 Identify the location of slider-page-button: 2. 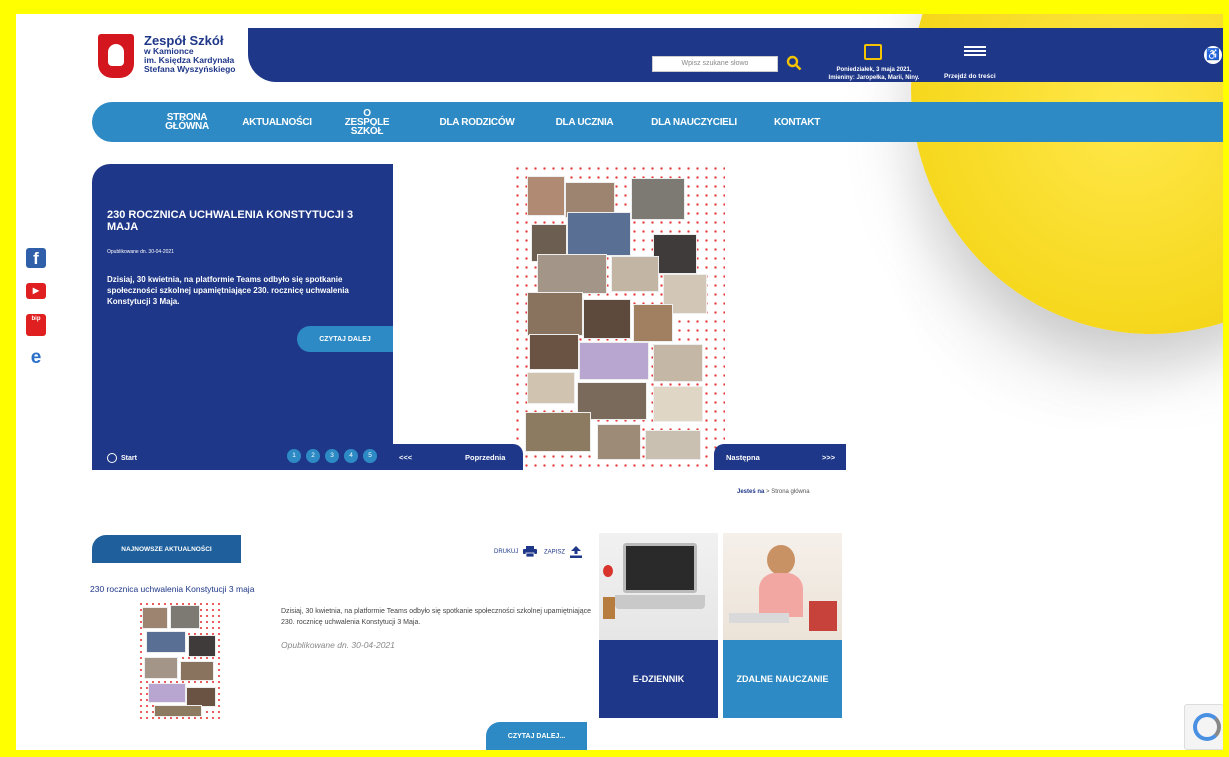
(313, 456).